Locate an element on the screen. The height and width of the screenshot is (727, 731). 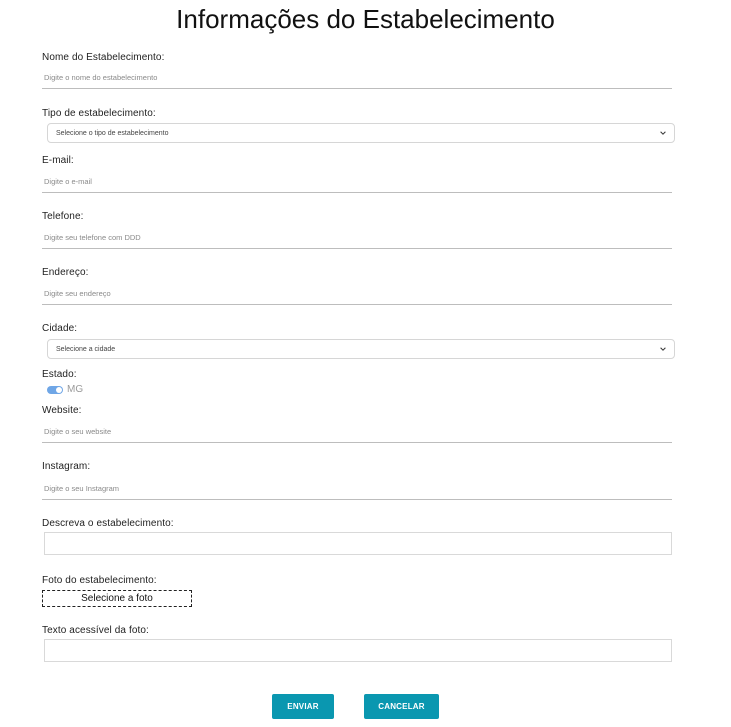
tipo-select: Selecione o tipo de estabelecimento is located at coordinates (361, 133).